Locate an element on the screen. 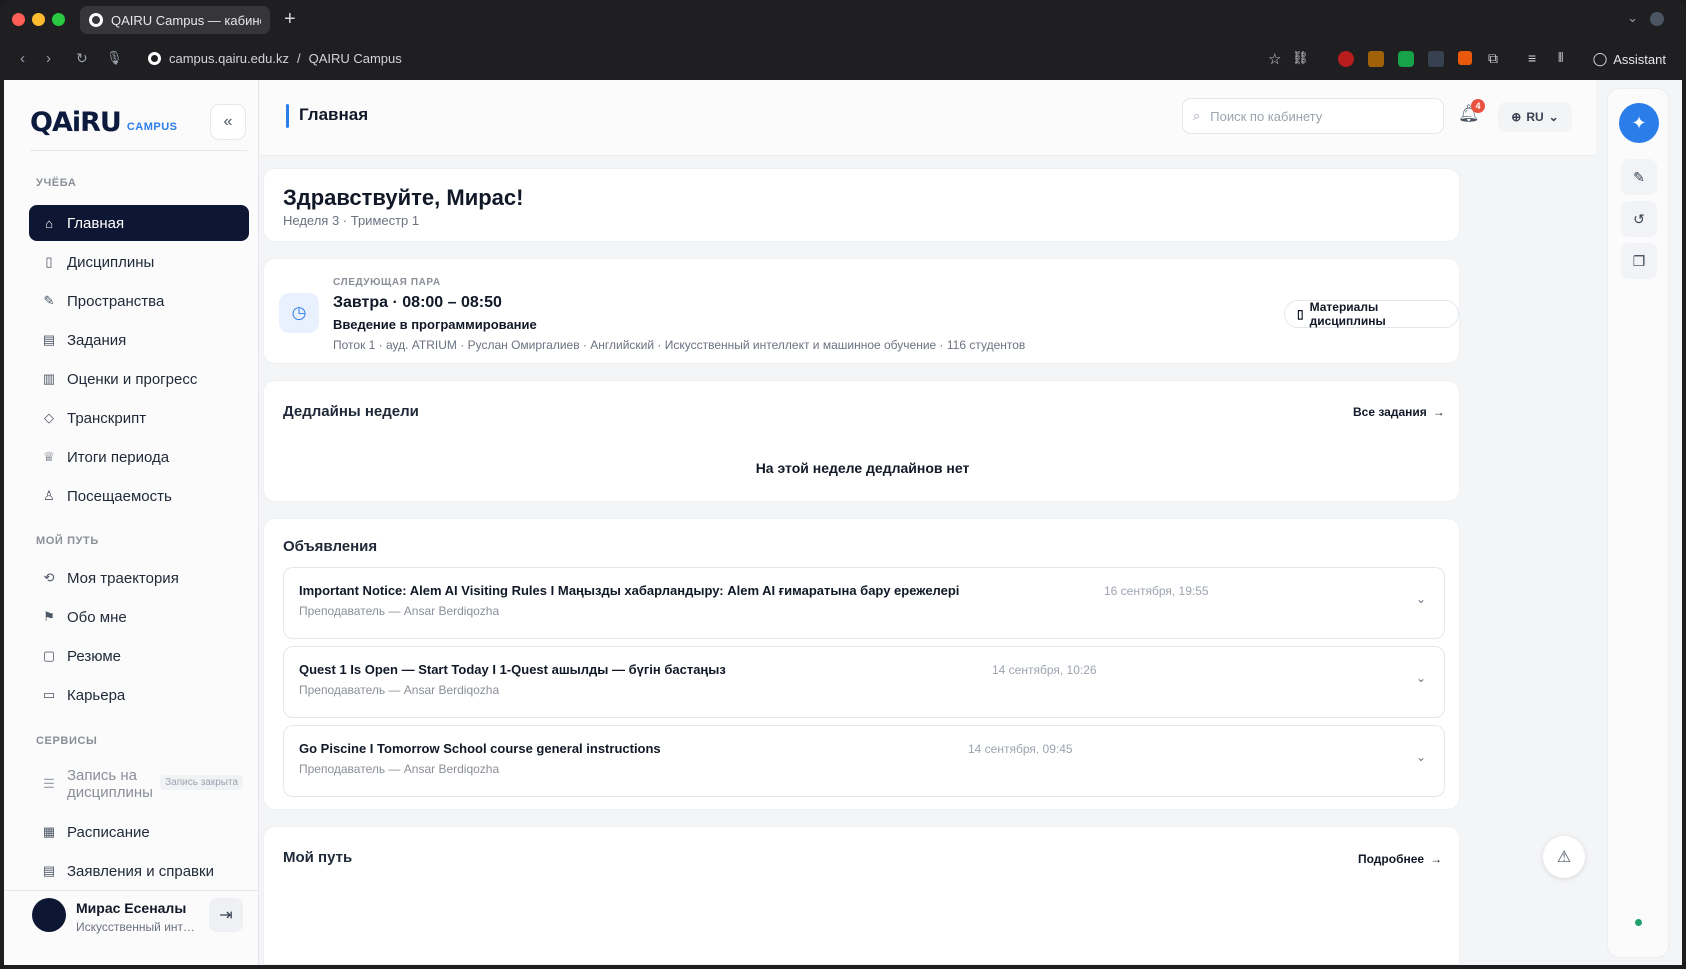 Image resolution: width=1686 pixels, height=969 pixels. sidebar-item-trajectory: ⟲ Моя траектория is located at coordinates (139, 578).